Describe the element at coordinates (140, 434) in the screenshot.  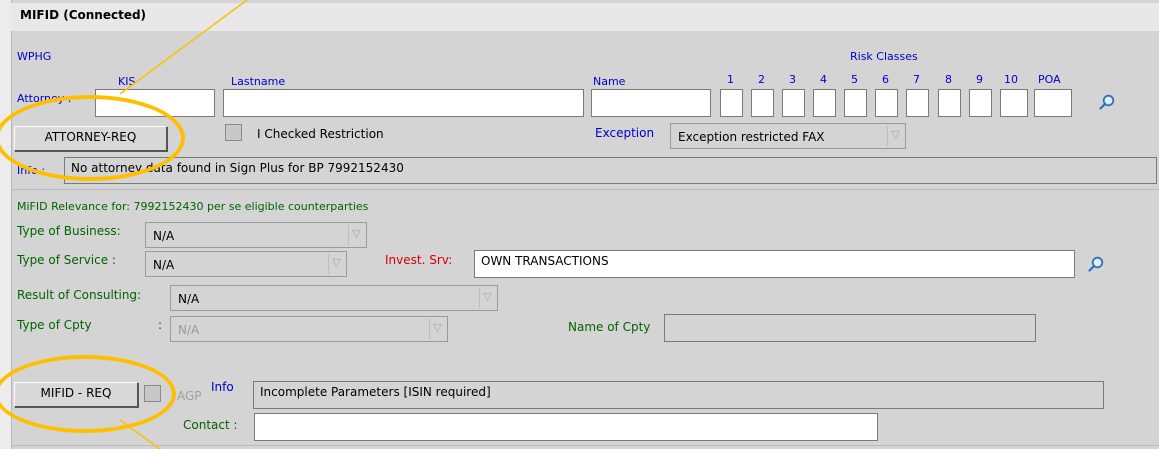
I see `annotation-pointer-line-bottom` at that location.